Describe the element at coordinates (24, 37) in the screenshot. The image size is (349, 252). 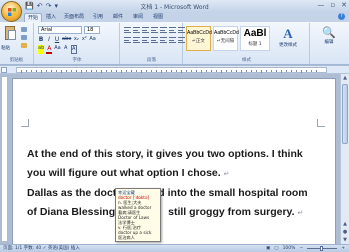
I see `copy-icon` at that location.